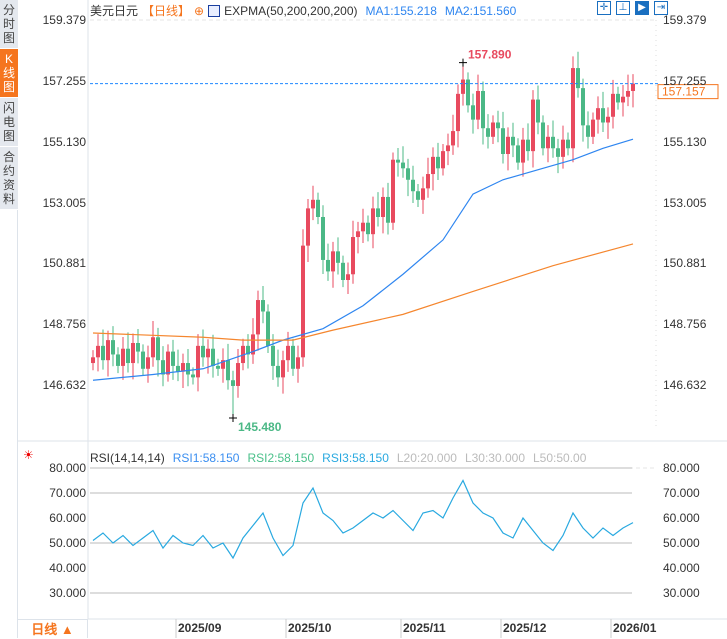  I want to click on price-tick: 155.130, so click(685, 141).